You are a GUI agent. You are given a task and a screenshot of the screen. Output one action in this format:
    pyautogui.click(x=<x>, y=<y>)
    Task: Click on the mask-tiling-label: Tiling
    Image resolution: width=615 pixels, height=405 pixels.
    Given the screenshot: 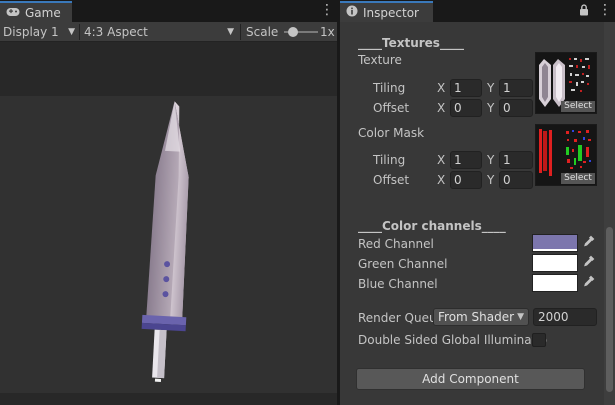 What is the action you would take?
    pyautogui.click(x=389, y=160)
    